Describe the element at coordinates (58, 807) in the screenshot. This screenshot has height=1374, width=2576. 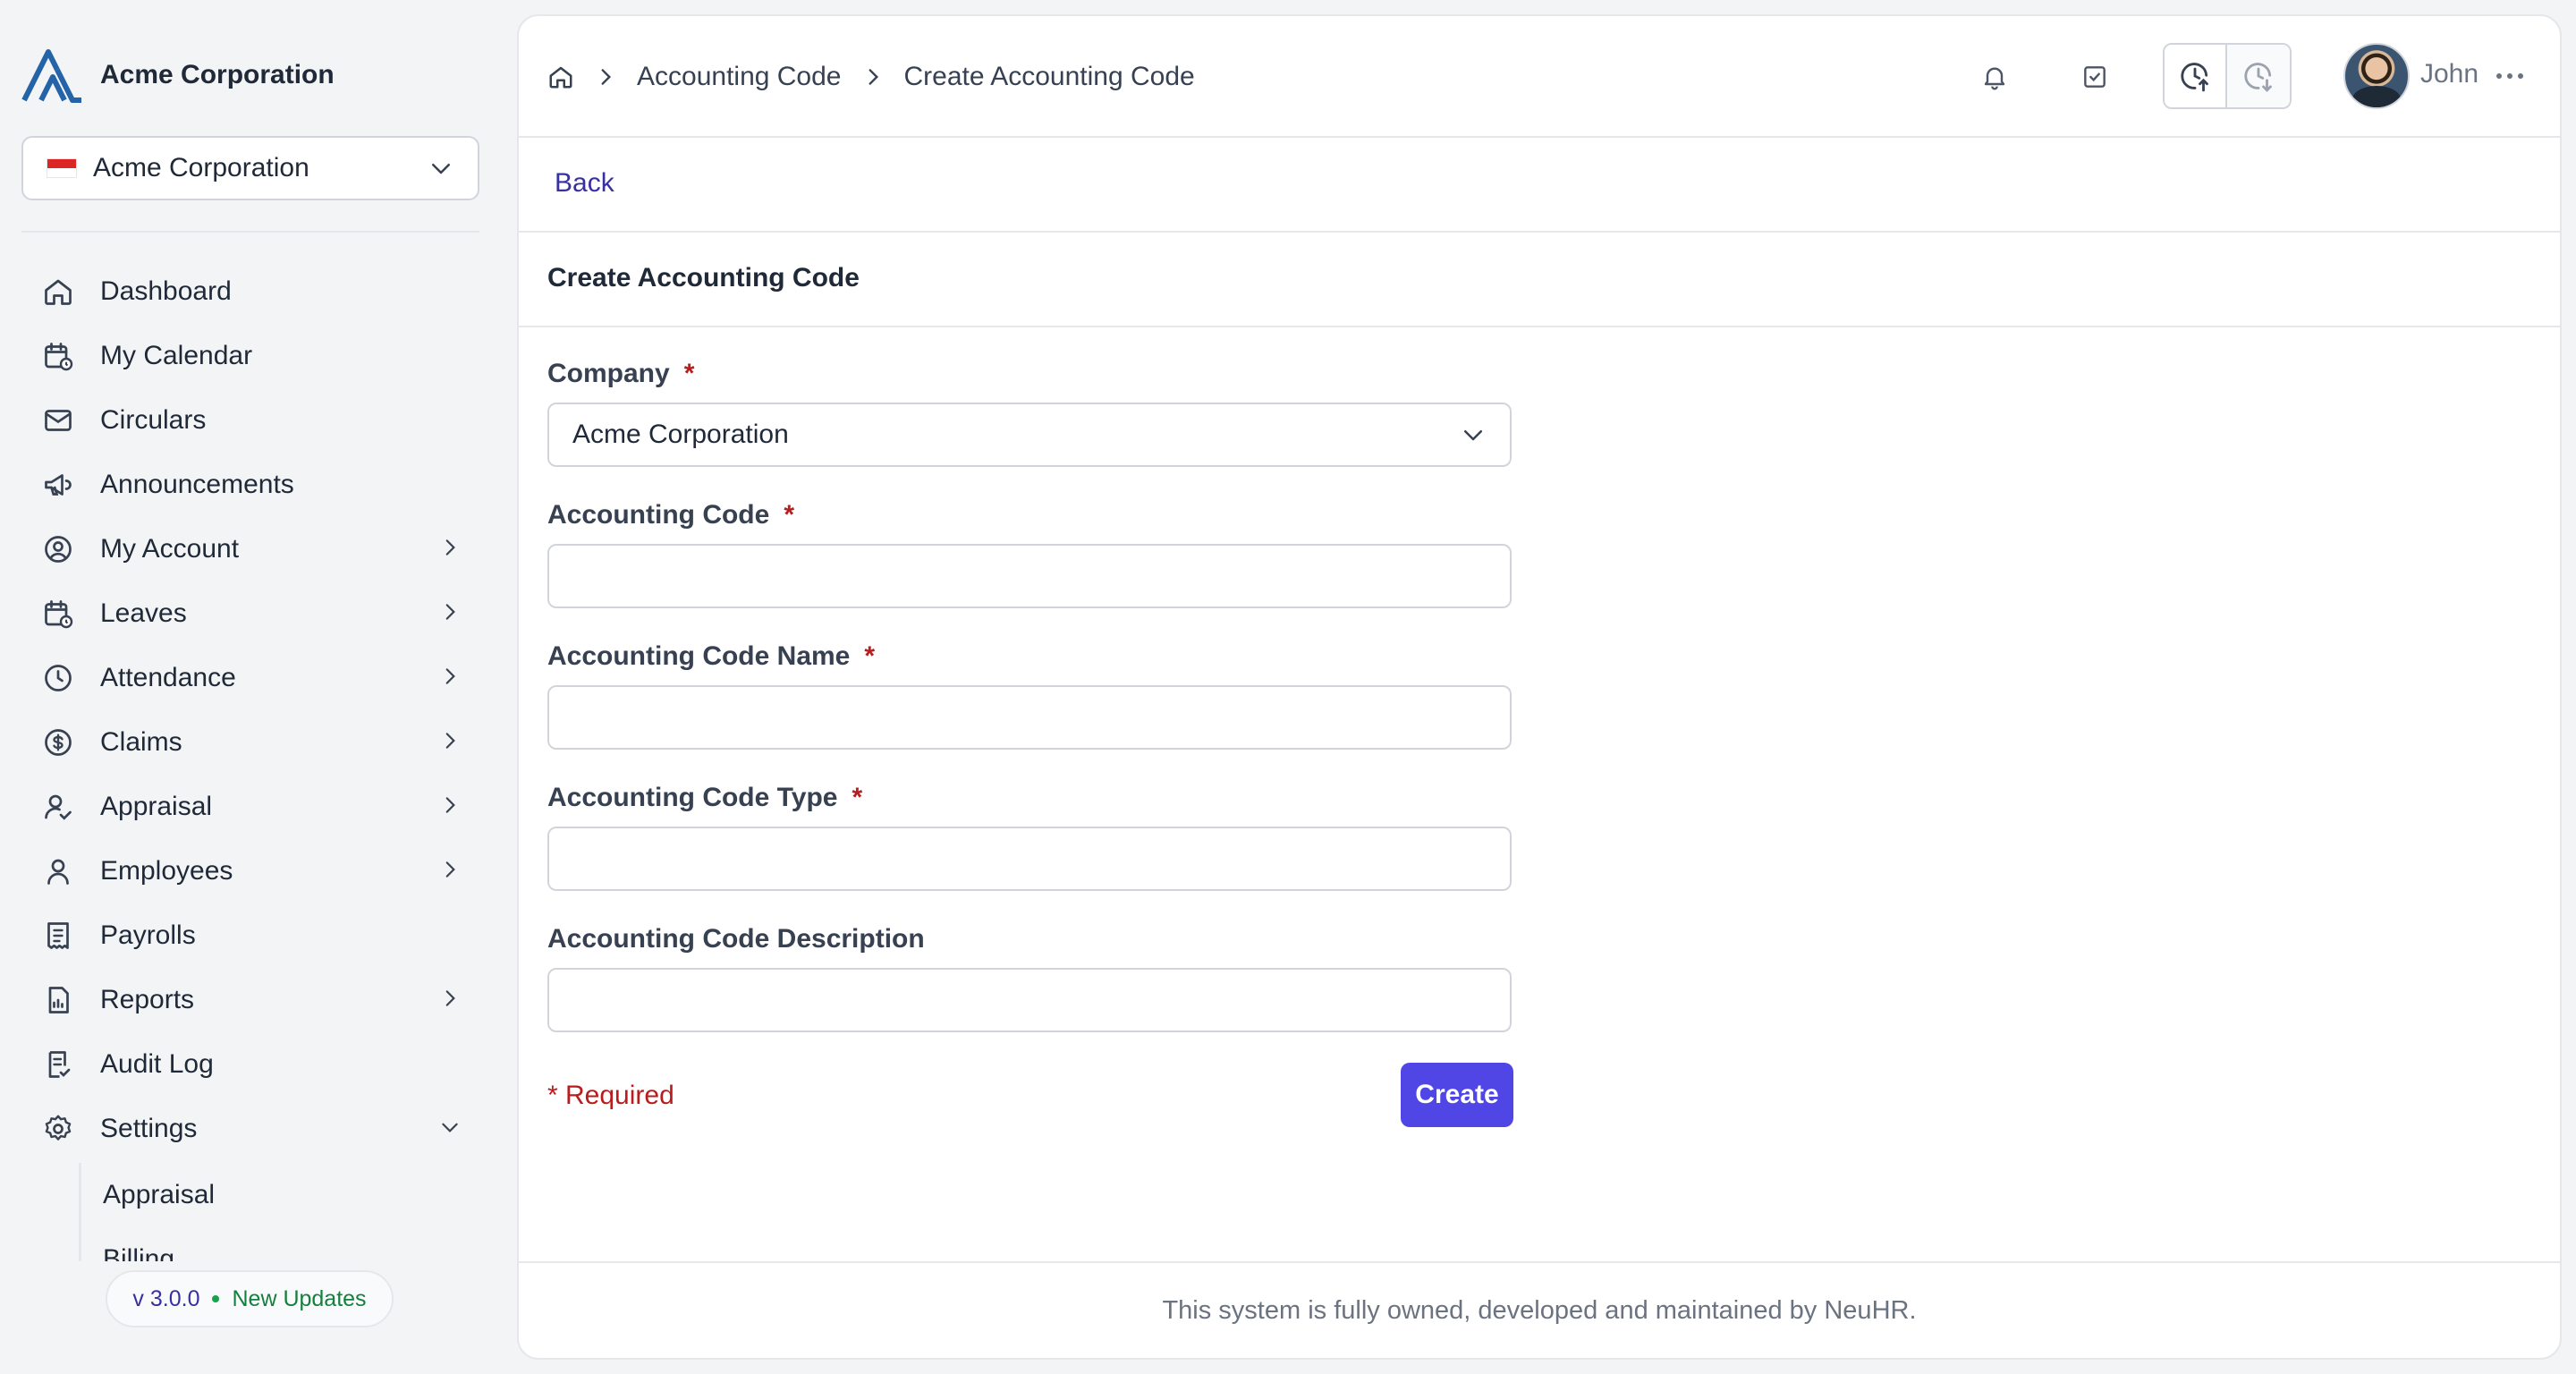
I see `user-check-icon` at that location.